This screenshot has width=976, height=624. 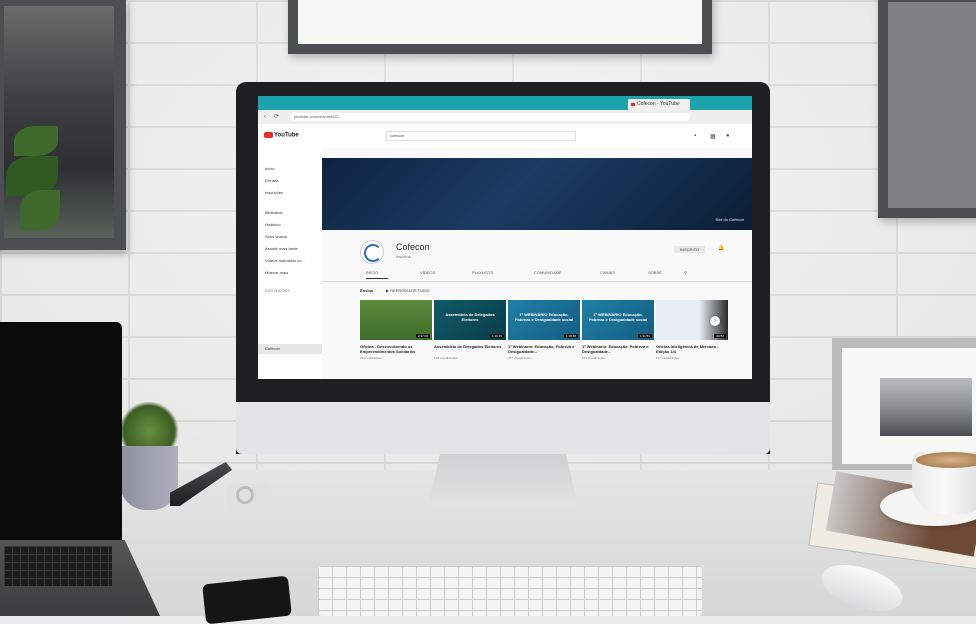 What do you see at coordinates (149, 478) in the screenshot?
I see `plant-pot` at bounding box center [149, 478].